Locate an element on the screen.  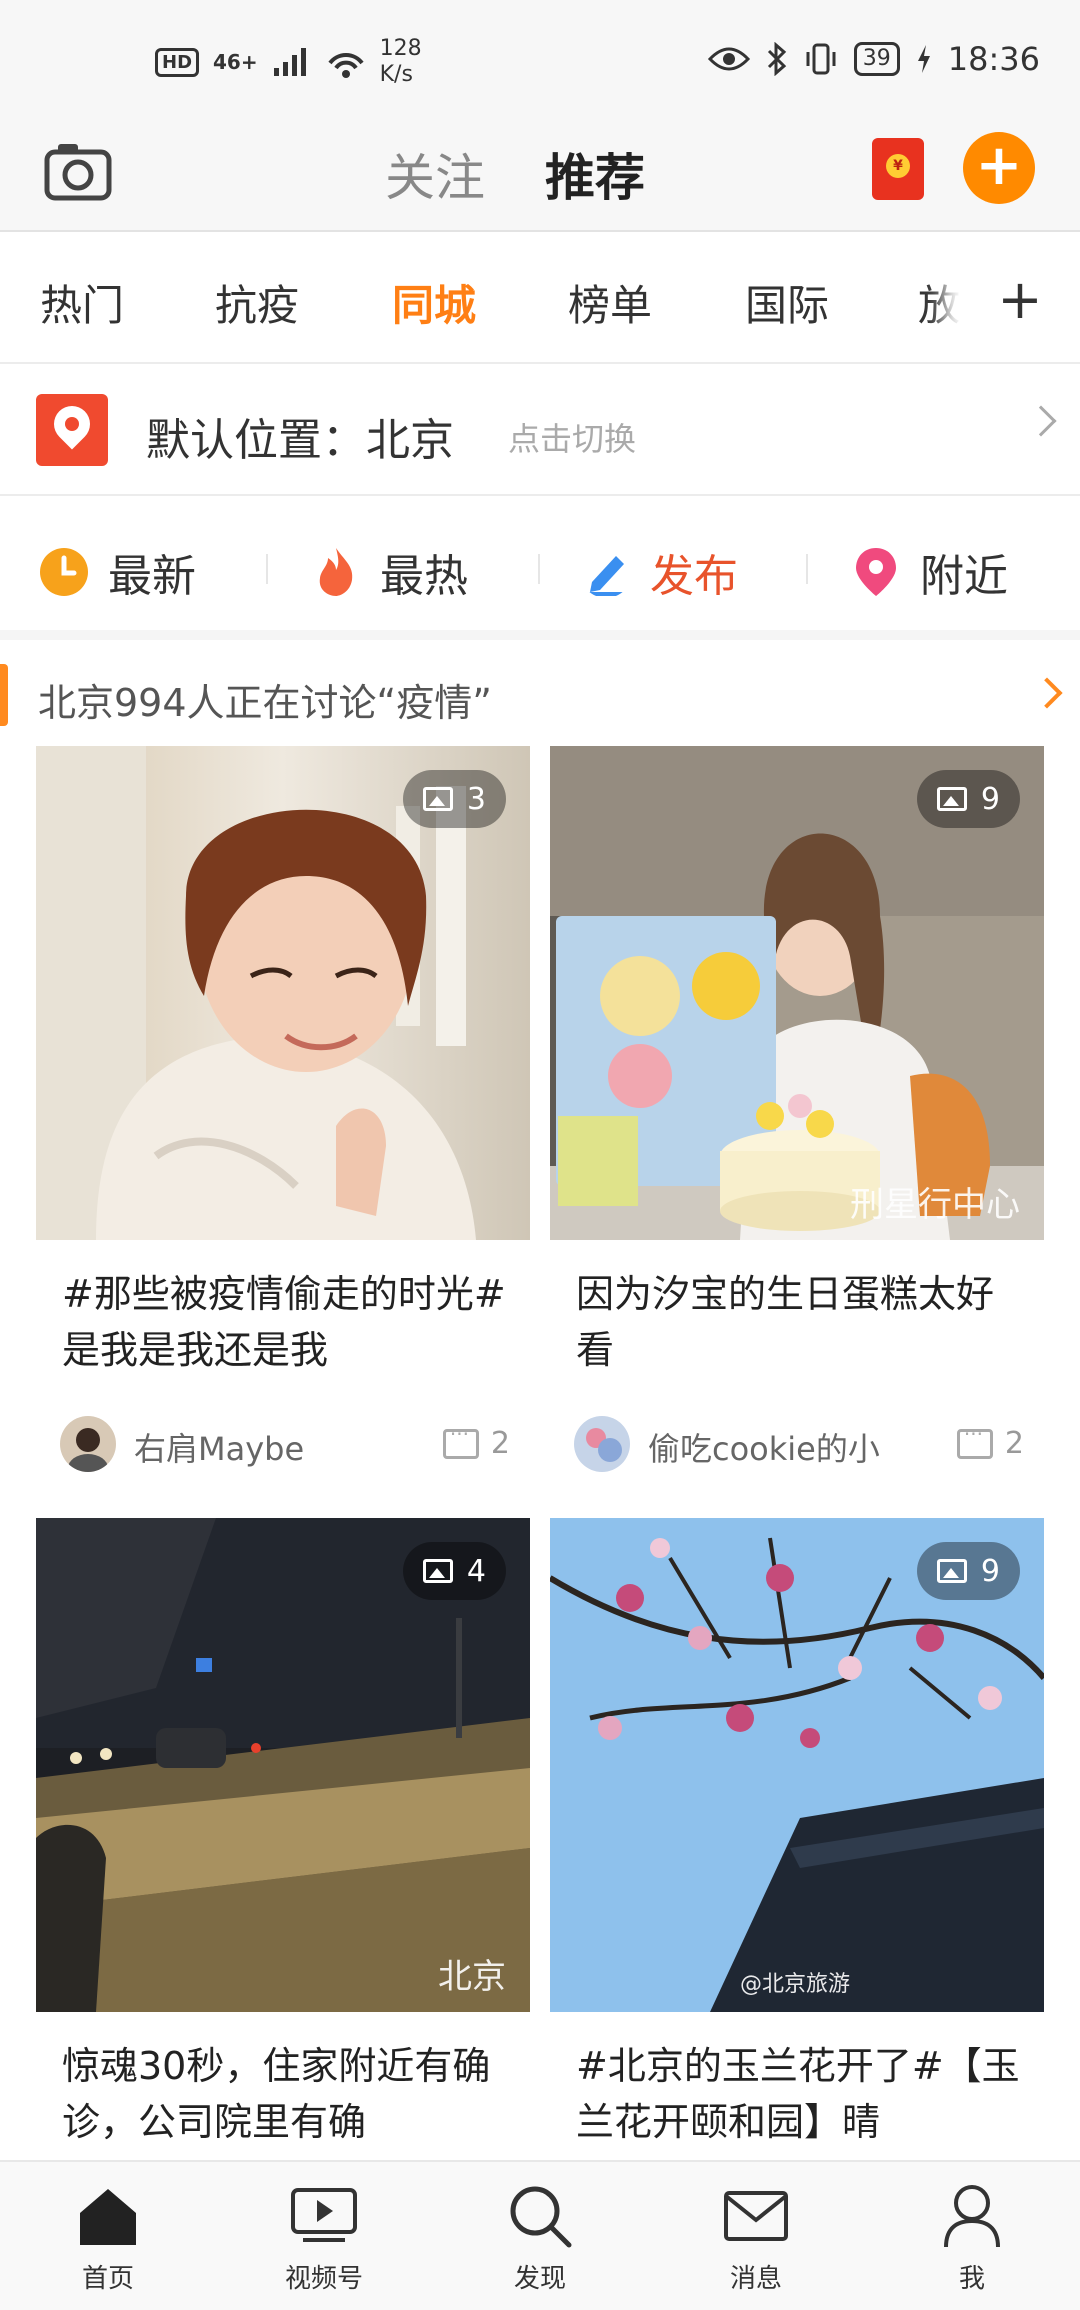
nav-video: 视频号 is located at coordinates (324, 2235).